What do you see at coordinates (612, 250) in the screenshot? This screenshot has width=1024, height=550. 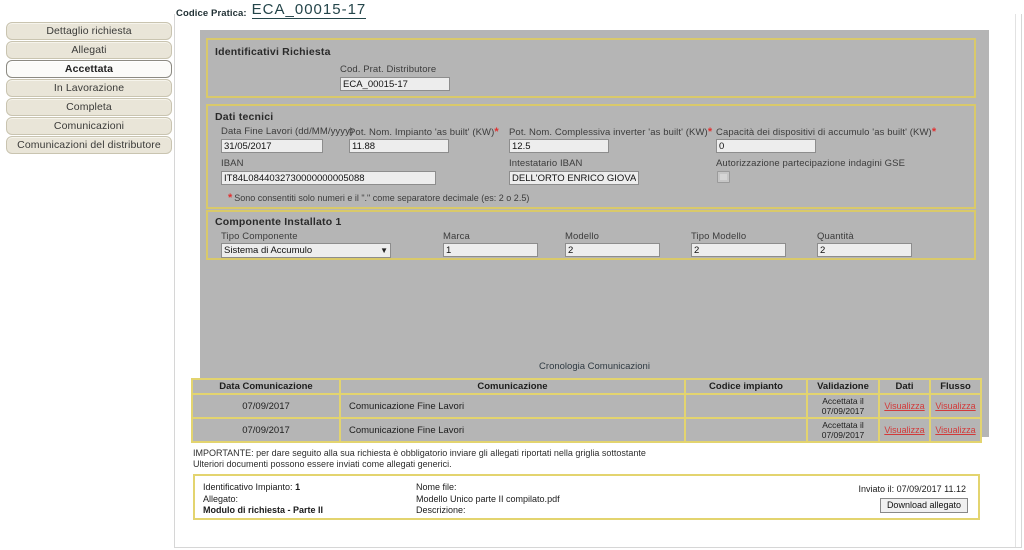 I see `input-modello` at bounding box center [612, 250].